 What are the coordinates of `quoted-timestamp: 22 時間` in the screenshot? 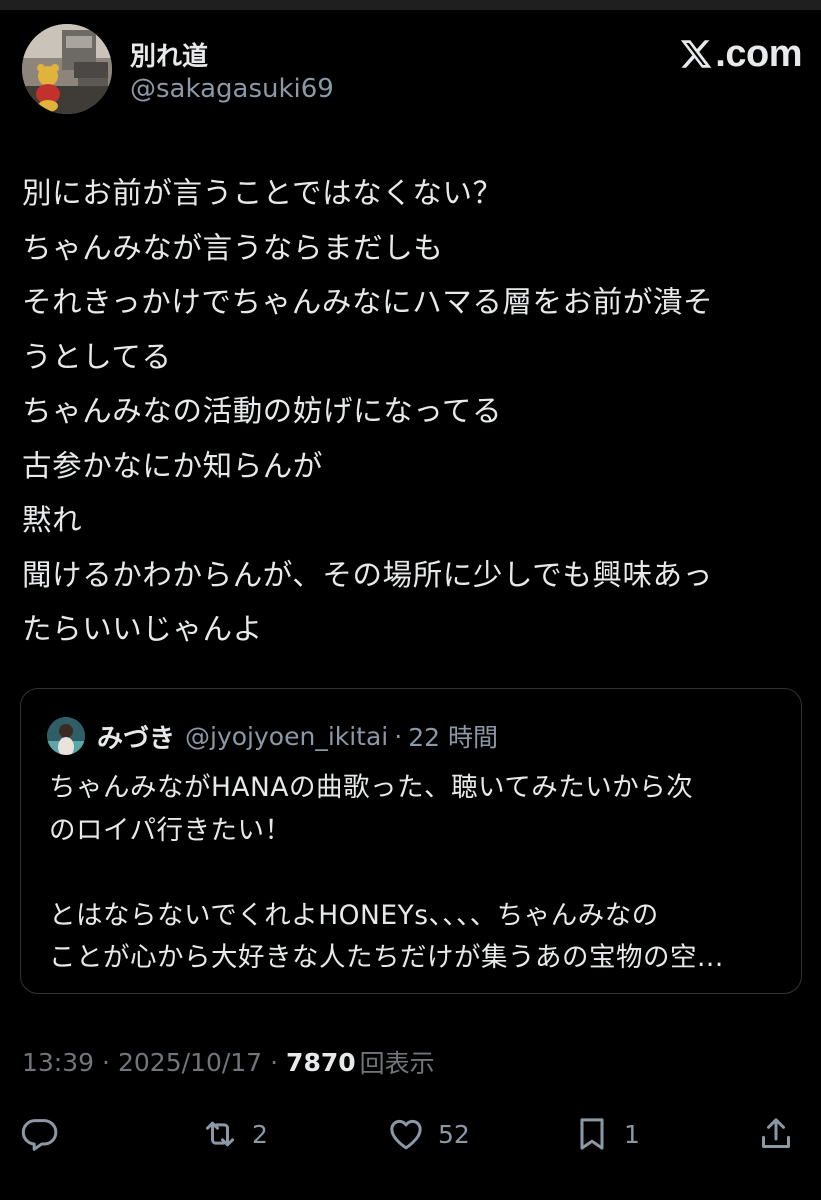 It's located at (453, 737).